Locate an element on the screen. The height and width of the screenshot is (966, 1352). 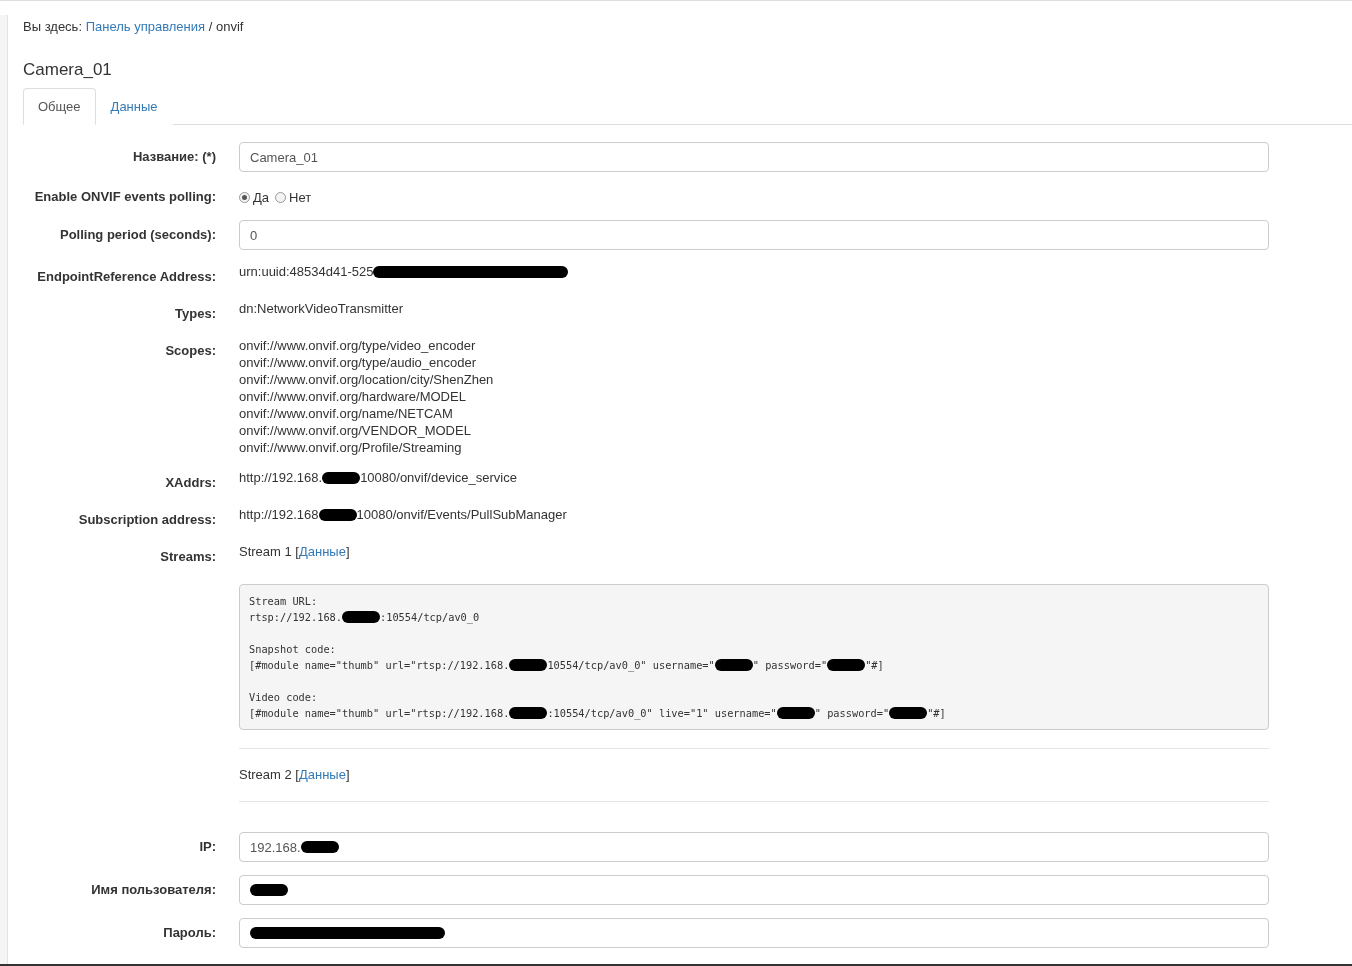
value-text: http://192.168. is located at coordinates (281, 477).